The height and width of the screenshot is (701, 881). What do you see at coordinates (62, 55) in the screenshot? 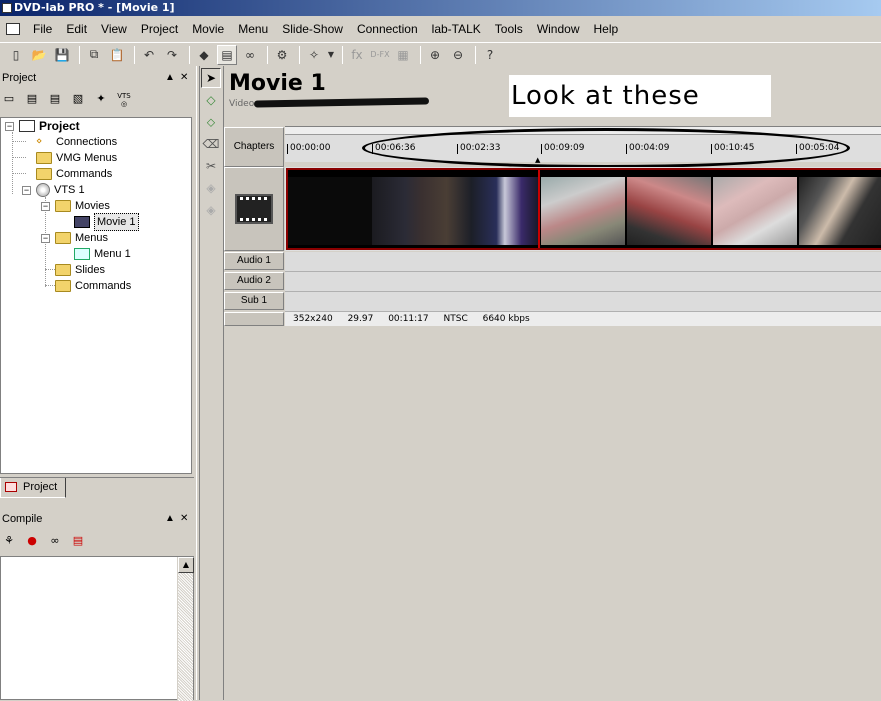
I see `save-icon: 💾` at bounding box center [62, 55].